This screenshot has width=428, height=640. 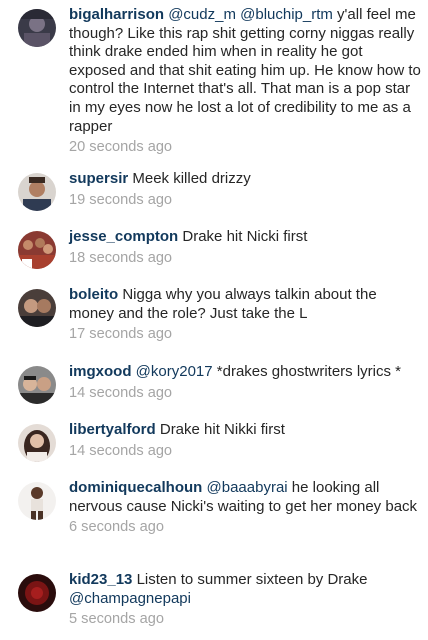 What do you see at coordinates (98, 178) in the screenshot?
I see `comment-username: supersir` at bounding box center [98, 178].